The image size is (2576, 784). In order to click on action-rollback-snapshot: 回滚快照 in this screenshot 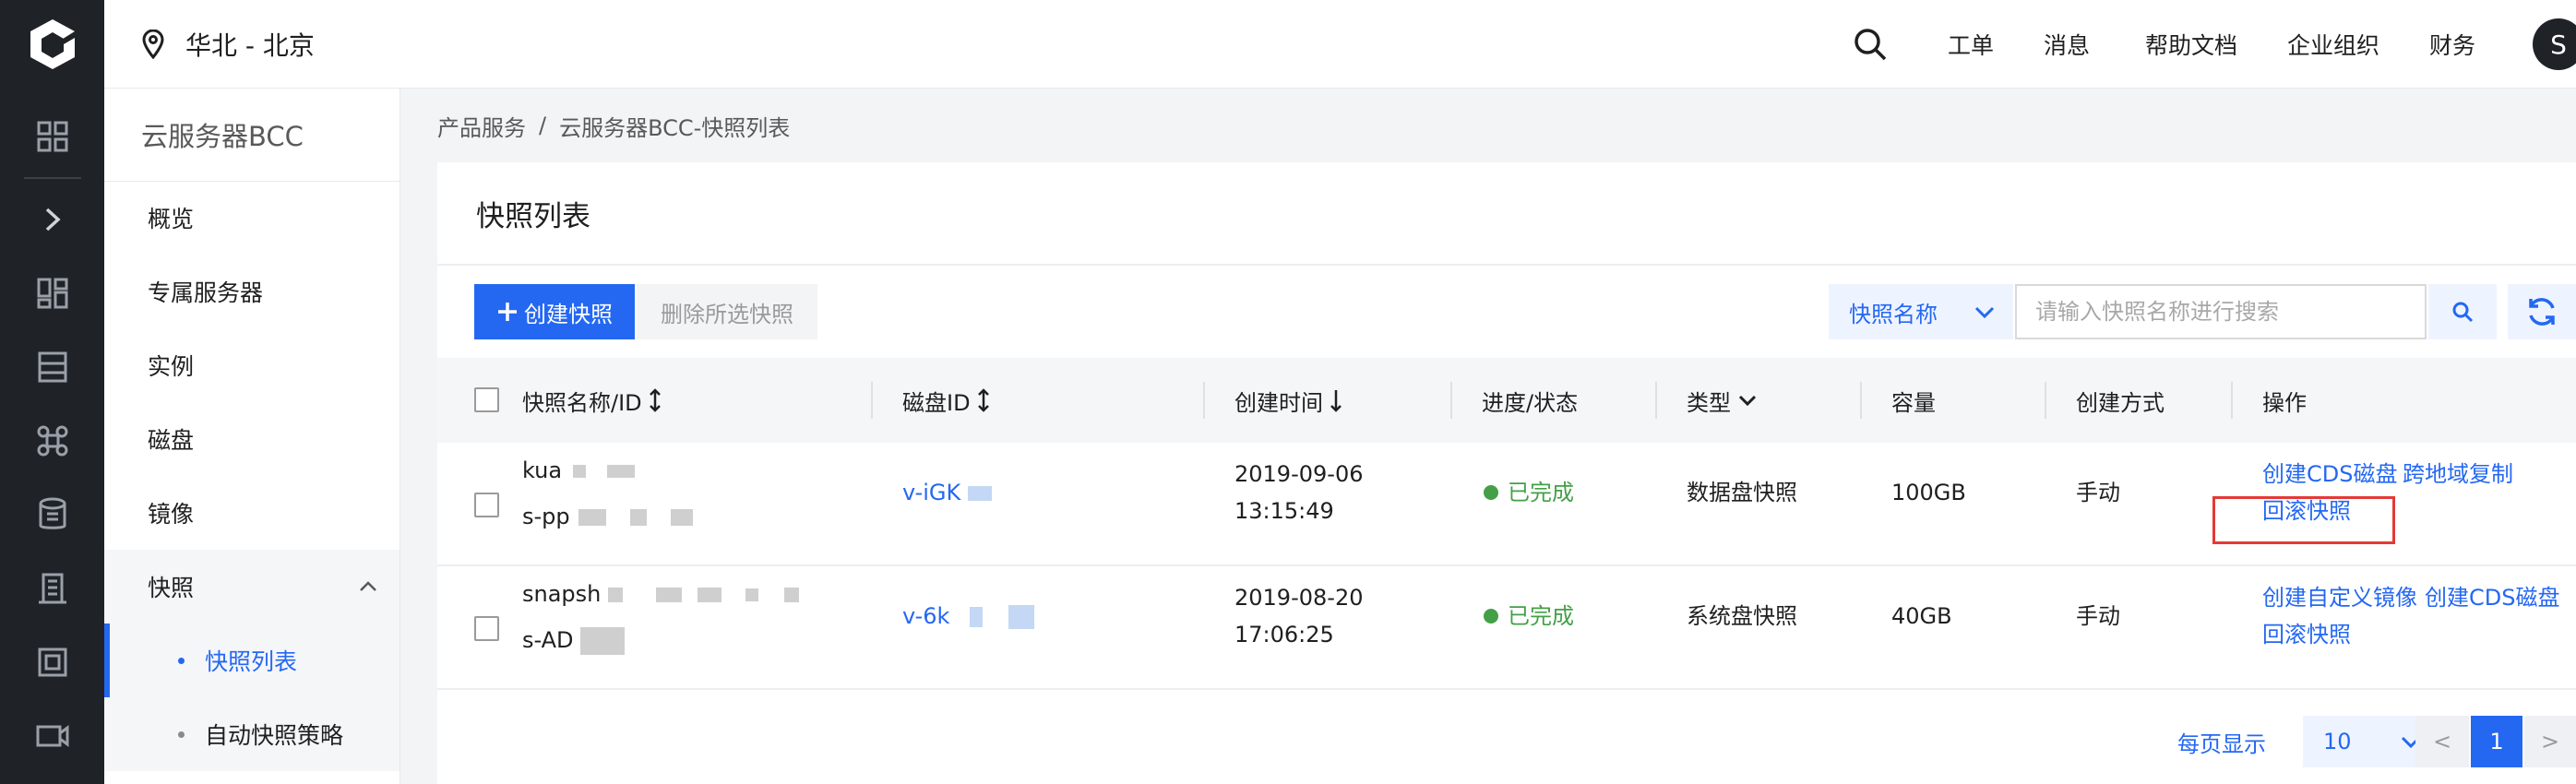, I will do `click(2306, 634)`.